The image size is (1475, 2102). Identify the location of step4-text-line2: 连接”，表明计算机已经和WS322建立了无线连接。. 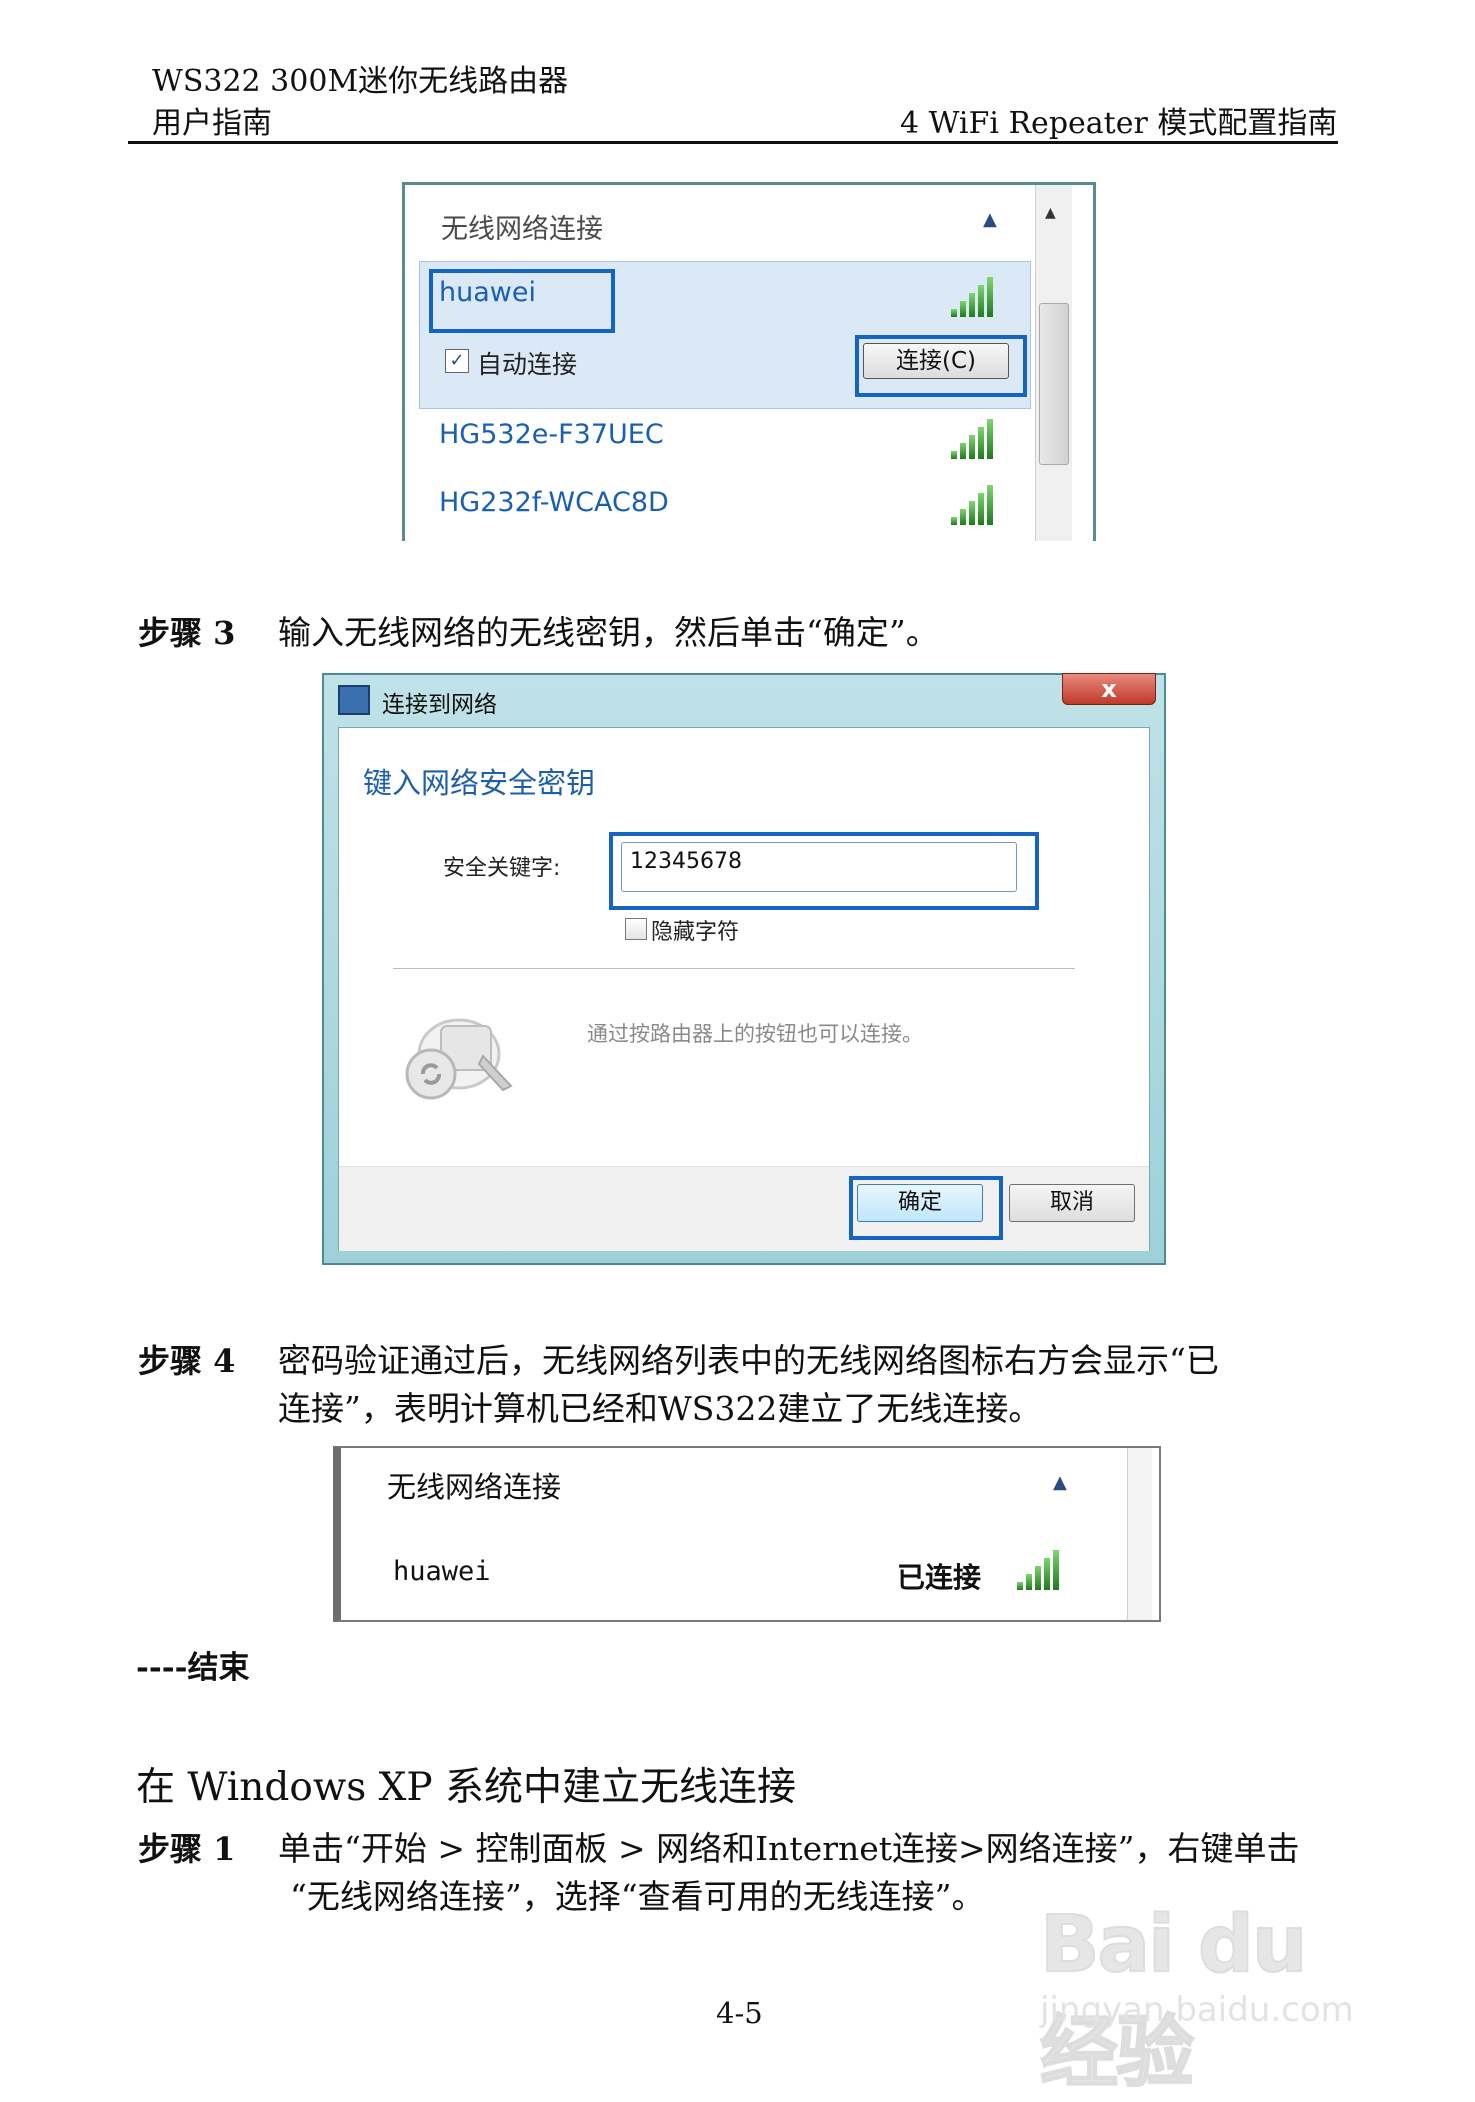
(660, 1408).